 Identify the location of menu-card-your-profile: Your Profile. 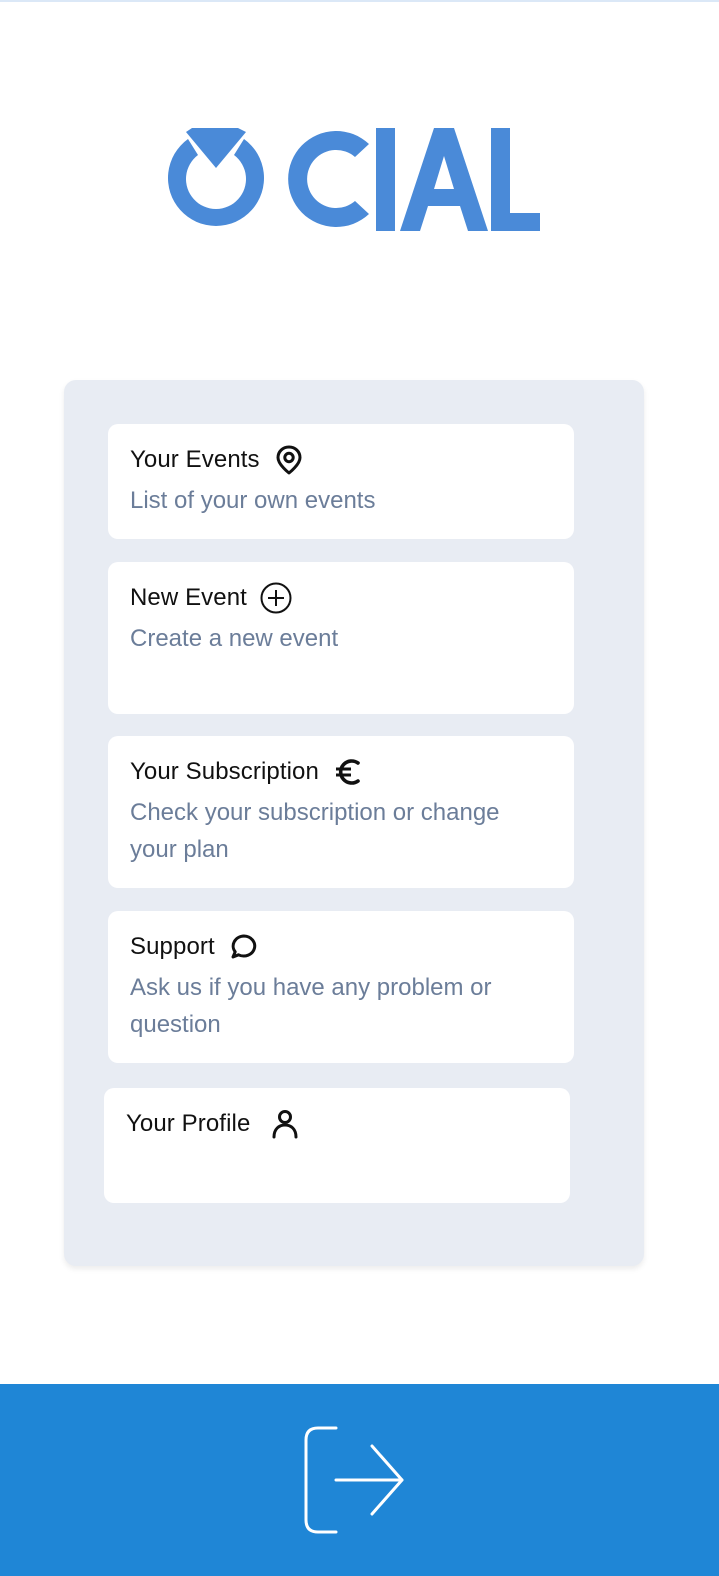
(337, 1145).